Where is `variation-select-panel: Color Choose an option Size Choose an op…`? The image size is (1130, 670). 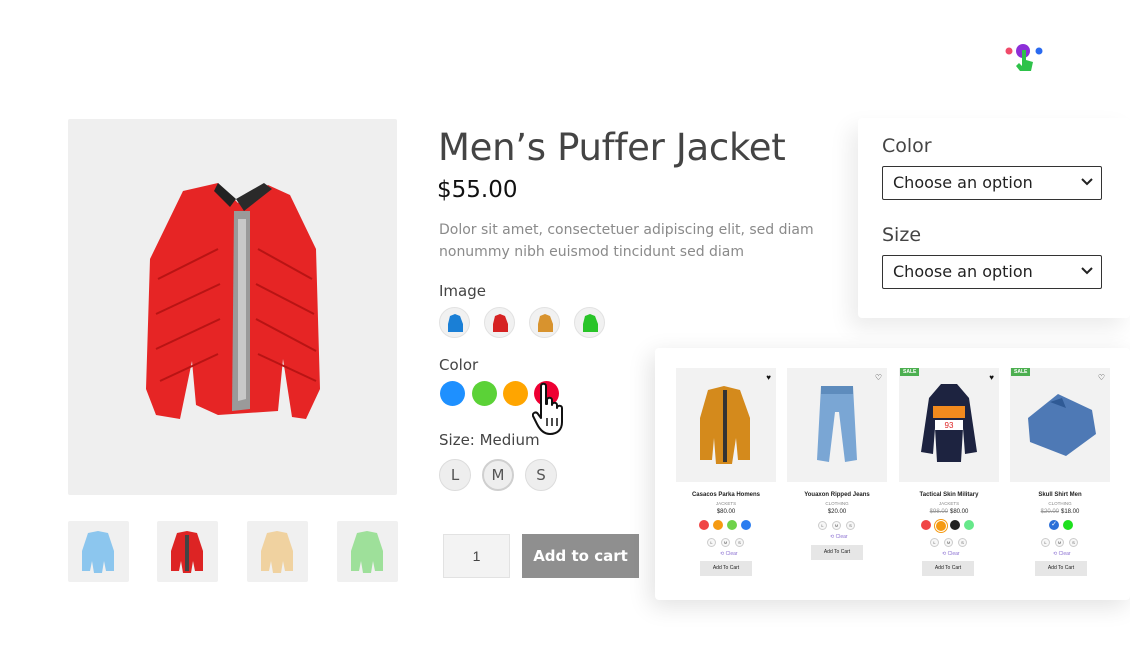 variation-select-panel: Color Choose an option Size Choose an op… is located at coordinates (994, 218).